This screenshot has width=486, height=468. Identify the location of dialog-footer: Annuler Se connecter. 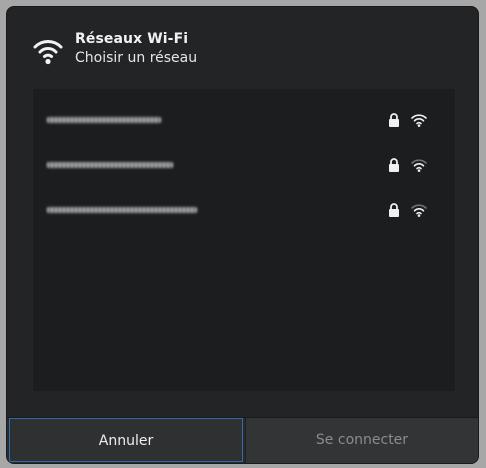
(242, 440).